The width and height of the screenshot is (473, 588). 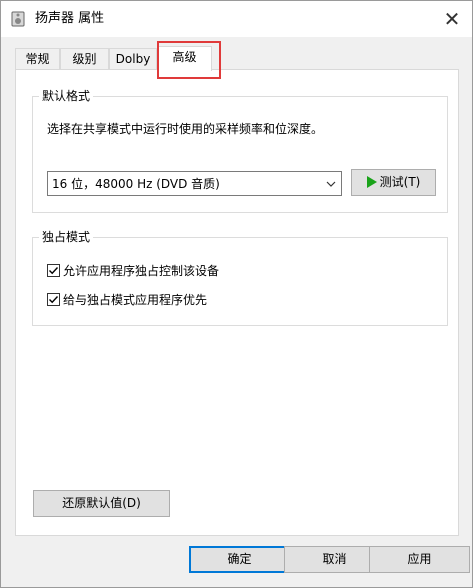 I want to click on default-format-title: 默认格式, so click(x=66, y=96).